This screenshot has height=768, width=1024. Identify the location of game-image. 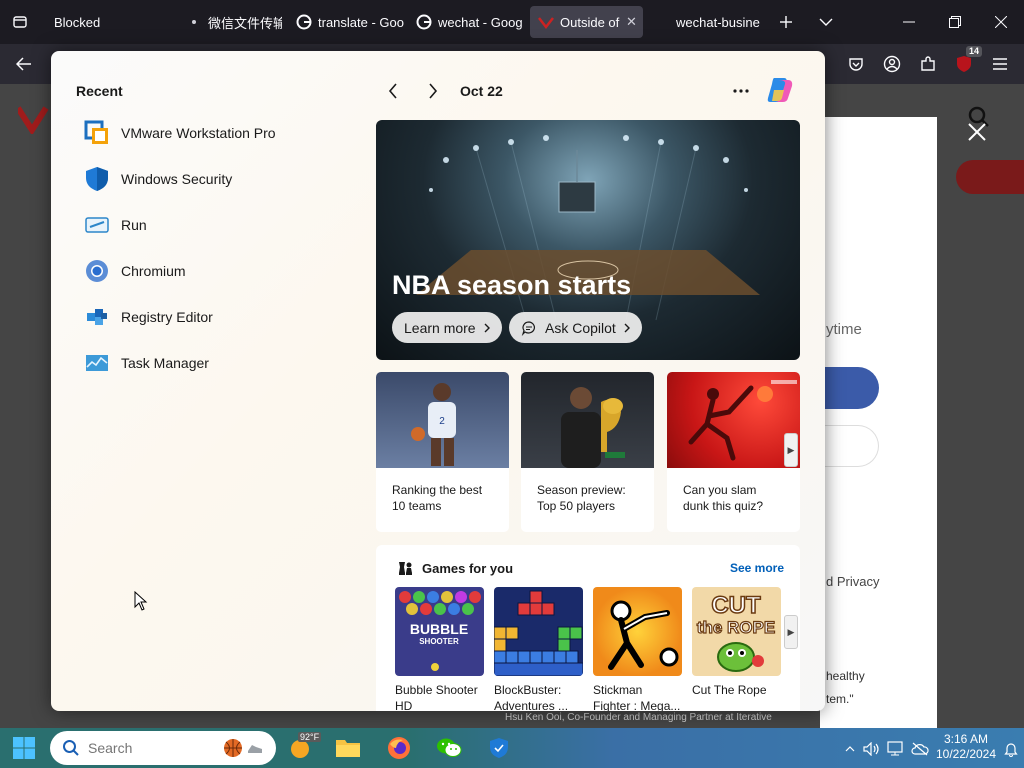
(538, 631).